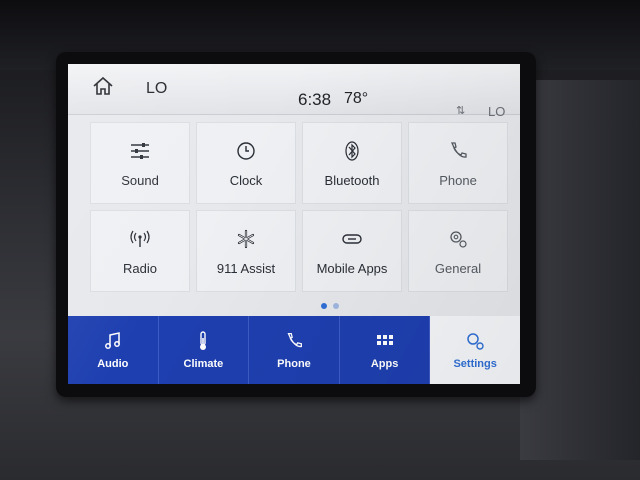 This screenshot has width=640, height=480. What do you see at coordinates (246, 180) in the screenshot?
I see `tile-label: Clock` at bounding box center [246, 180].